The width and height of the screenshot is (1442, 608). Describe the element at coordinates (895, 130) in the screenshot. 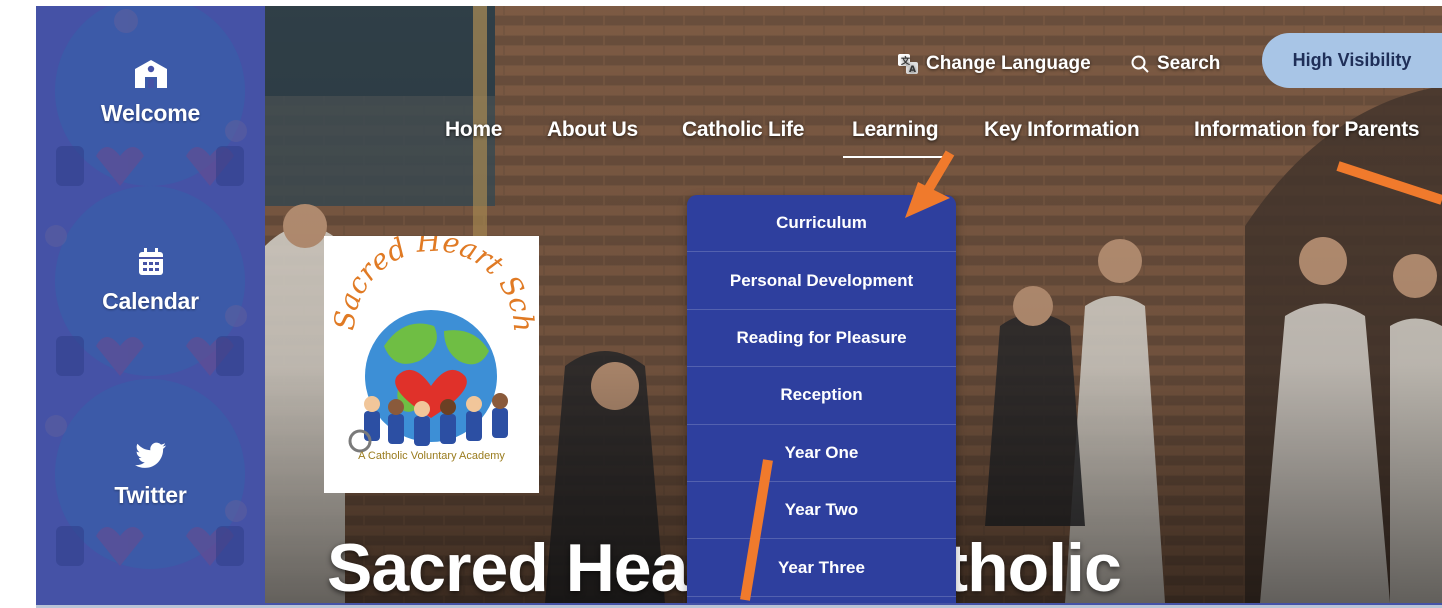

I see `nav-learning: Learning` at that location.